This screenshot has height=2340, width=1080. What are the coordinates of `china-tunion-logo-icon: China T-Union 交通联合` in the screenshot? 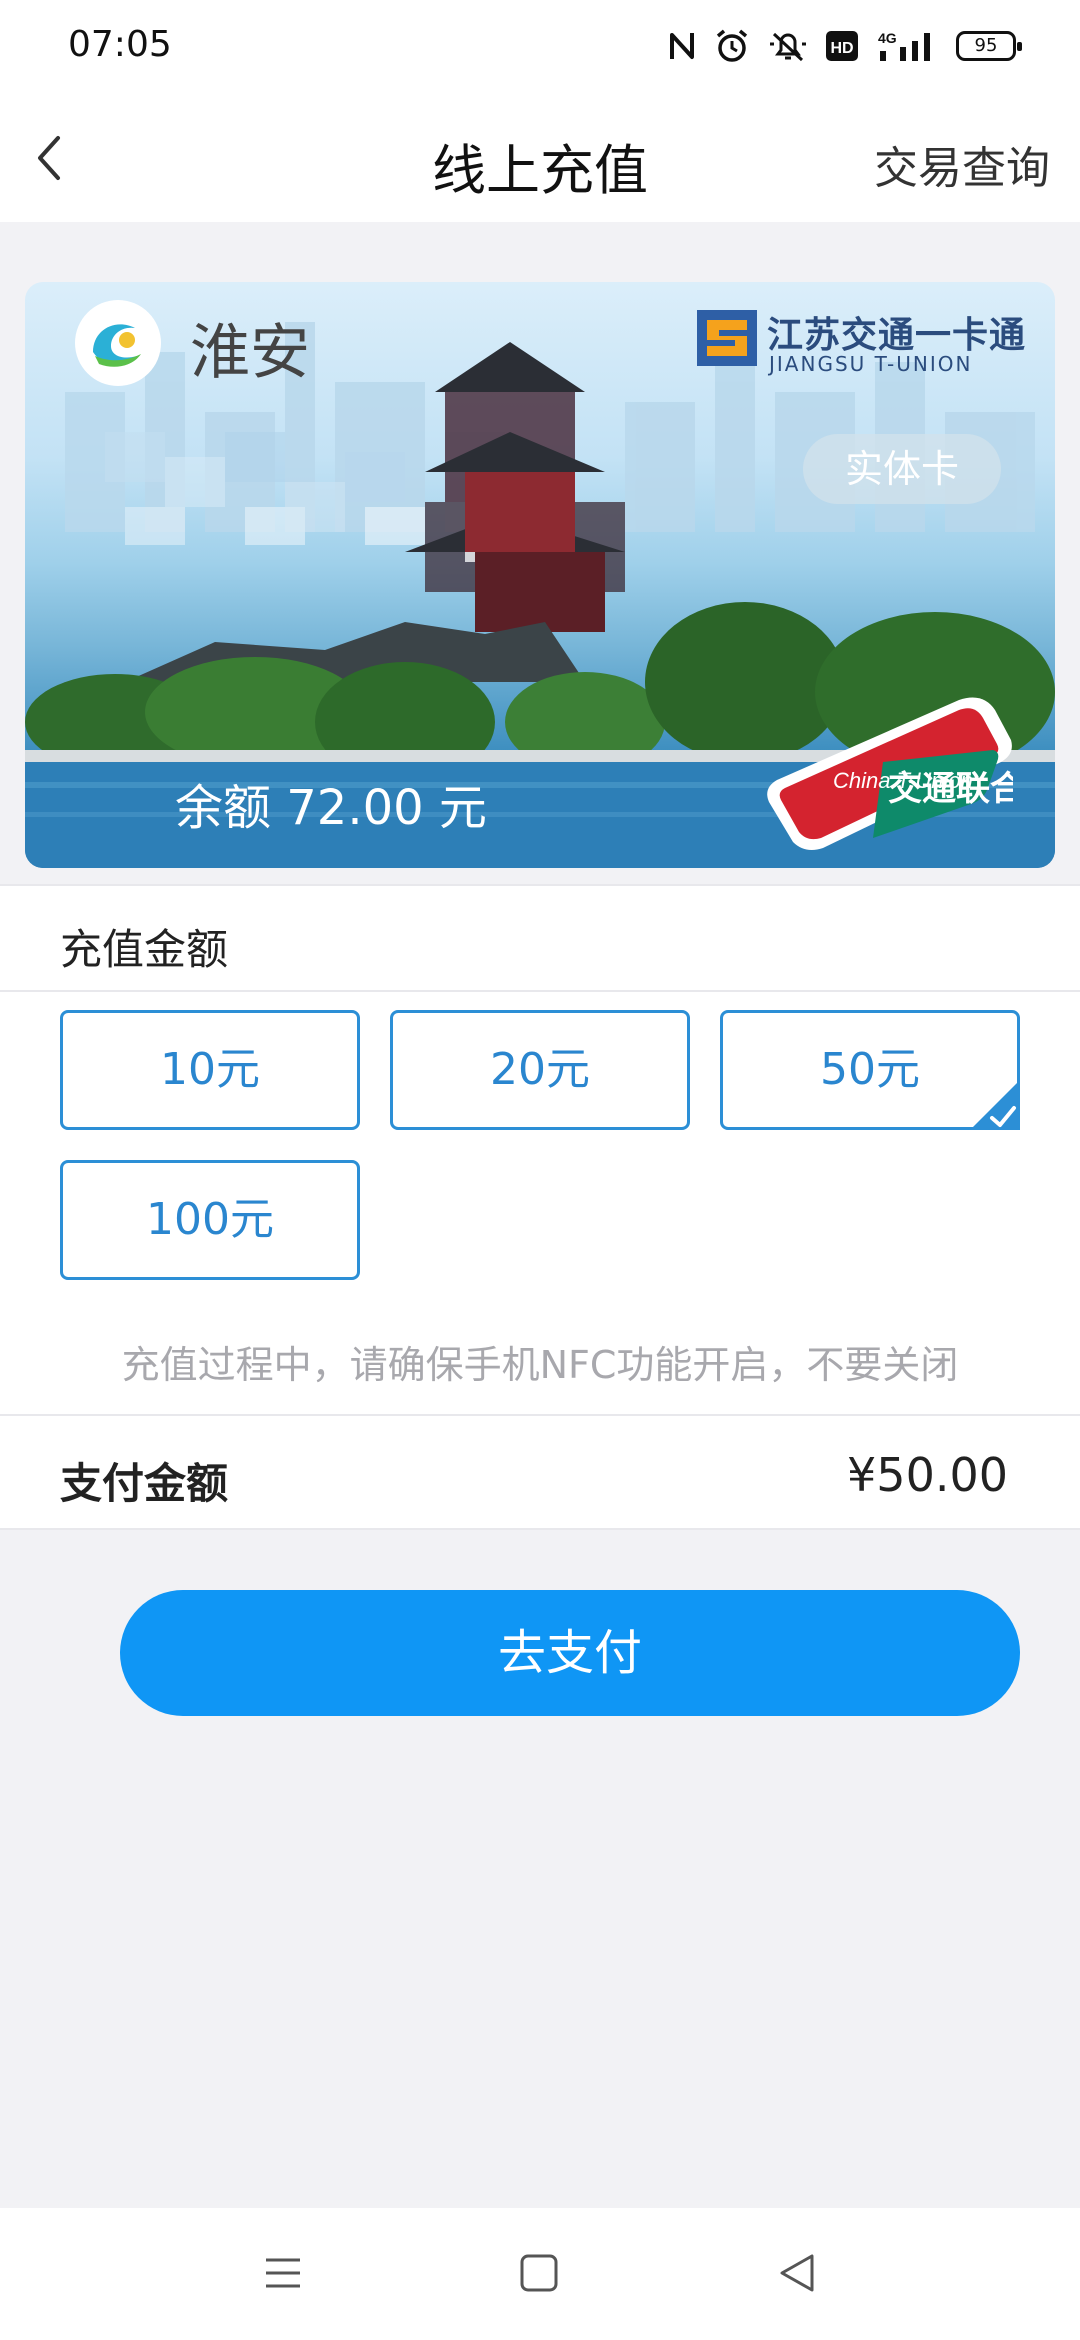 It's located at (890, 773).